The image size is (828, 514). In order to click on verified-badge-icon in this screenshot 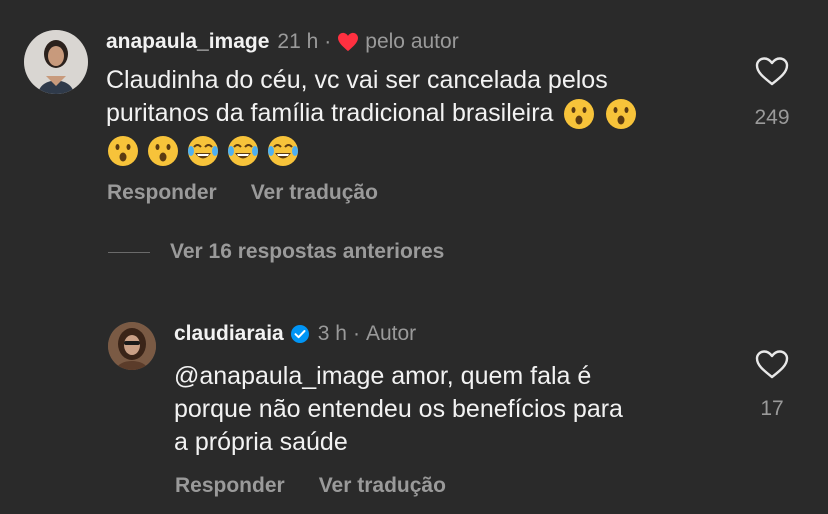, I will do `click(299, 334)`.